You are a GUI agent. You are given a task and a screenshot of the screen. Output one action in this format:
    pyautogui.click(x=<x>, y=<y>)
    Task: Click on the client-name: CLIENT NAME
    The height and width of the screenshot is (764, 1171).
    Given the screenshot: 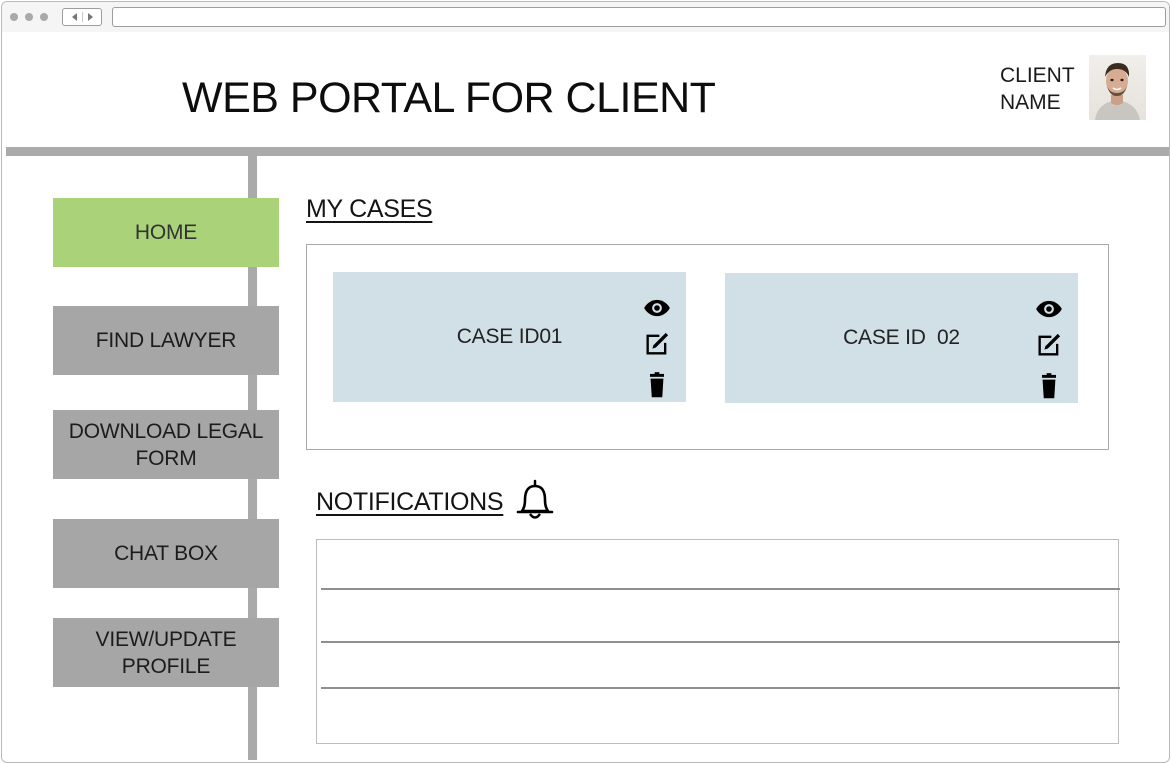 What is the action you would take?
    pyautogui.click(x=1037, y=89)
    